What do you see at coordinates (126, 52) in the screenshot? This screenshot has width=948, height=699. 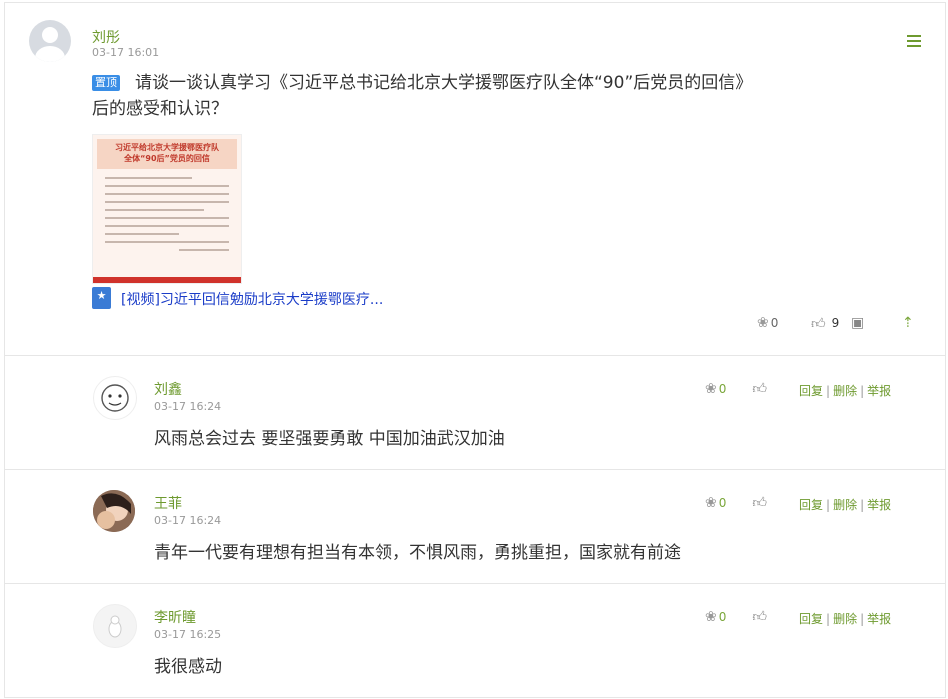 I see `post-time: 03-17 16:01` at bounding box center [126, 52].